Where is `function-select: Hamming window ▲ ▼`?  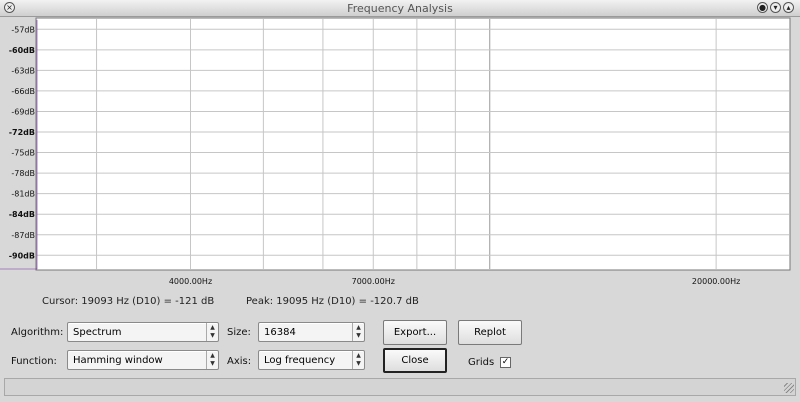
function-select: Hamming window ▲ ▼ is located at coordinates (143, 360).